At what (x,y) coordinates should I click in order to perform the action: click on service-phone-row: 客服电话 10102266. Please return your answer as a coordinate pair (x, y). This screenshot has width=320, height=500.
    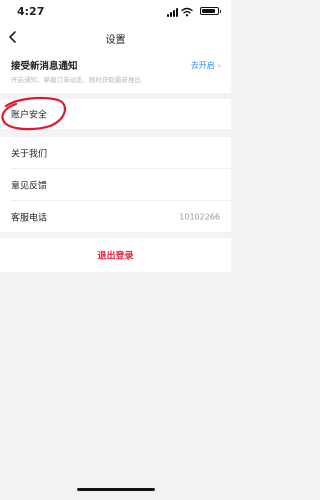
    Looking at the image, I should click on (115, 216).